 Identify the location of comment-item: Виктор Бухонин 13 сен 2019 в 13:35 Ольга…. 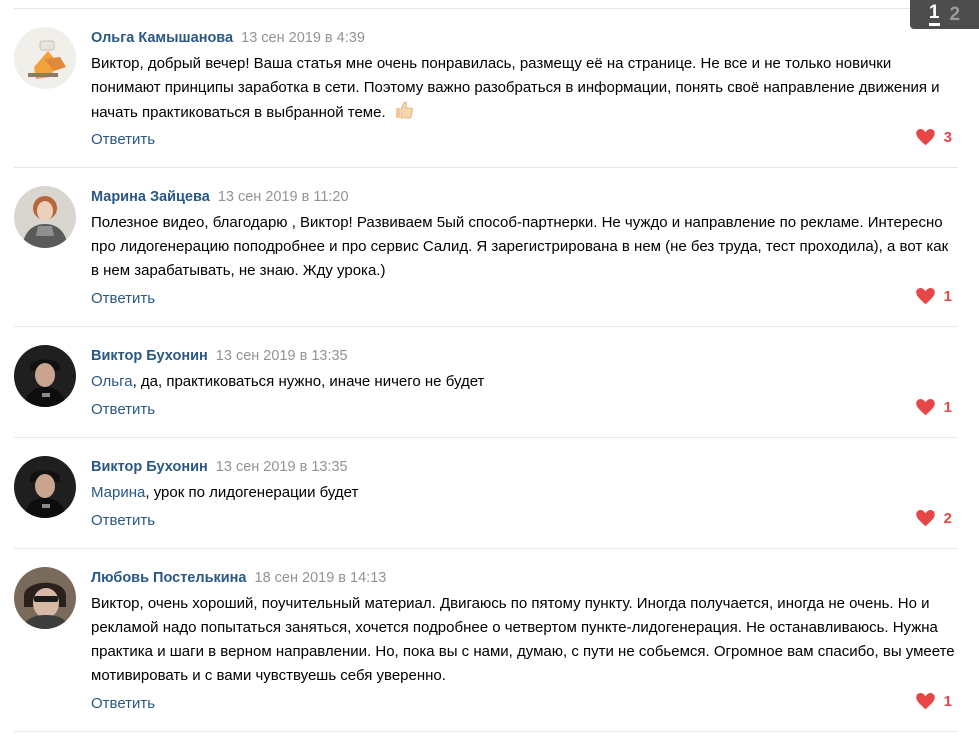
(486, 383).